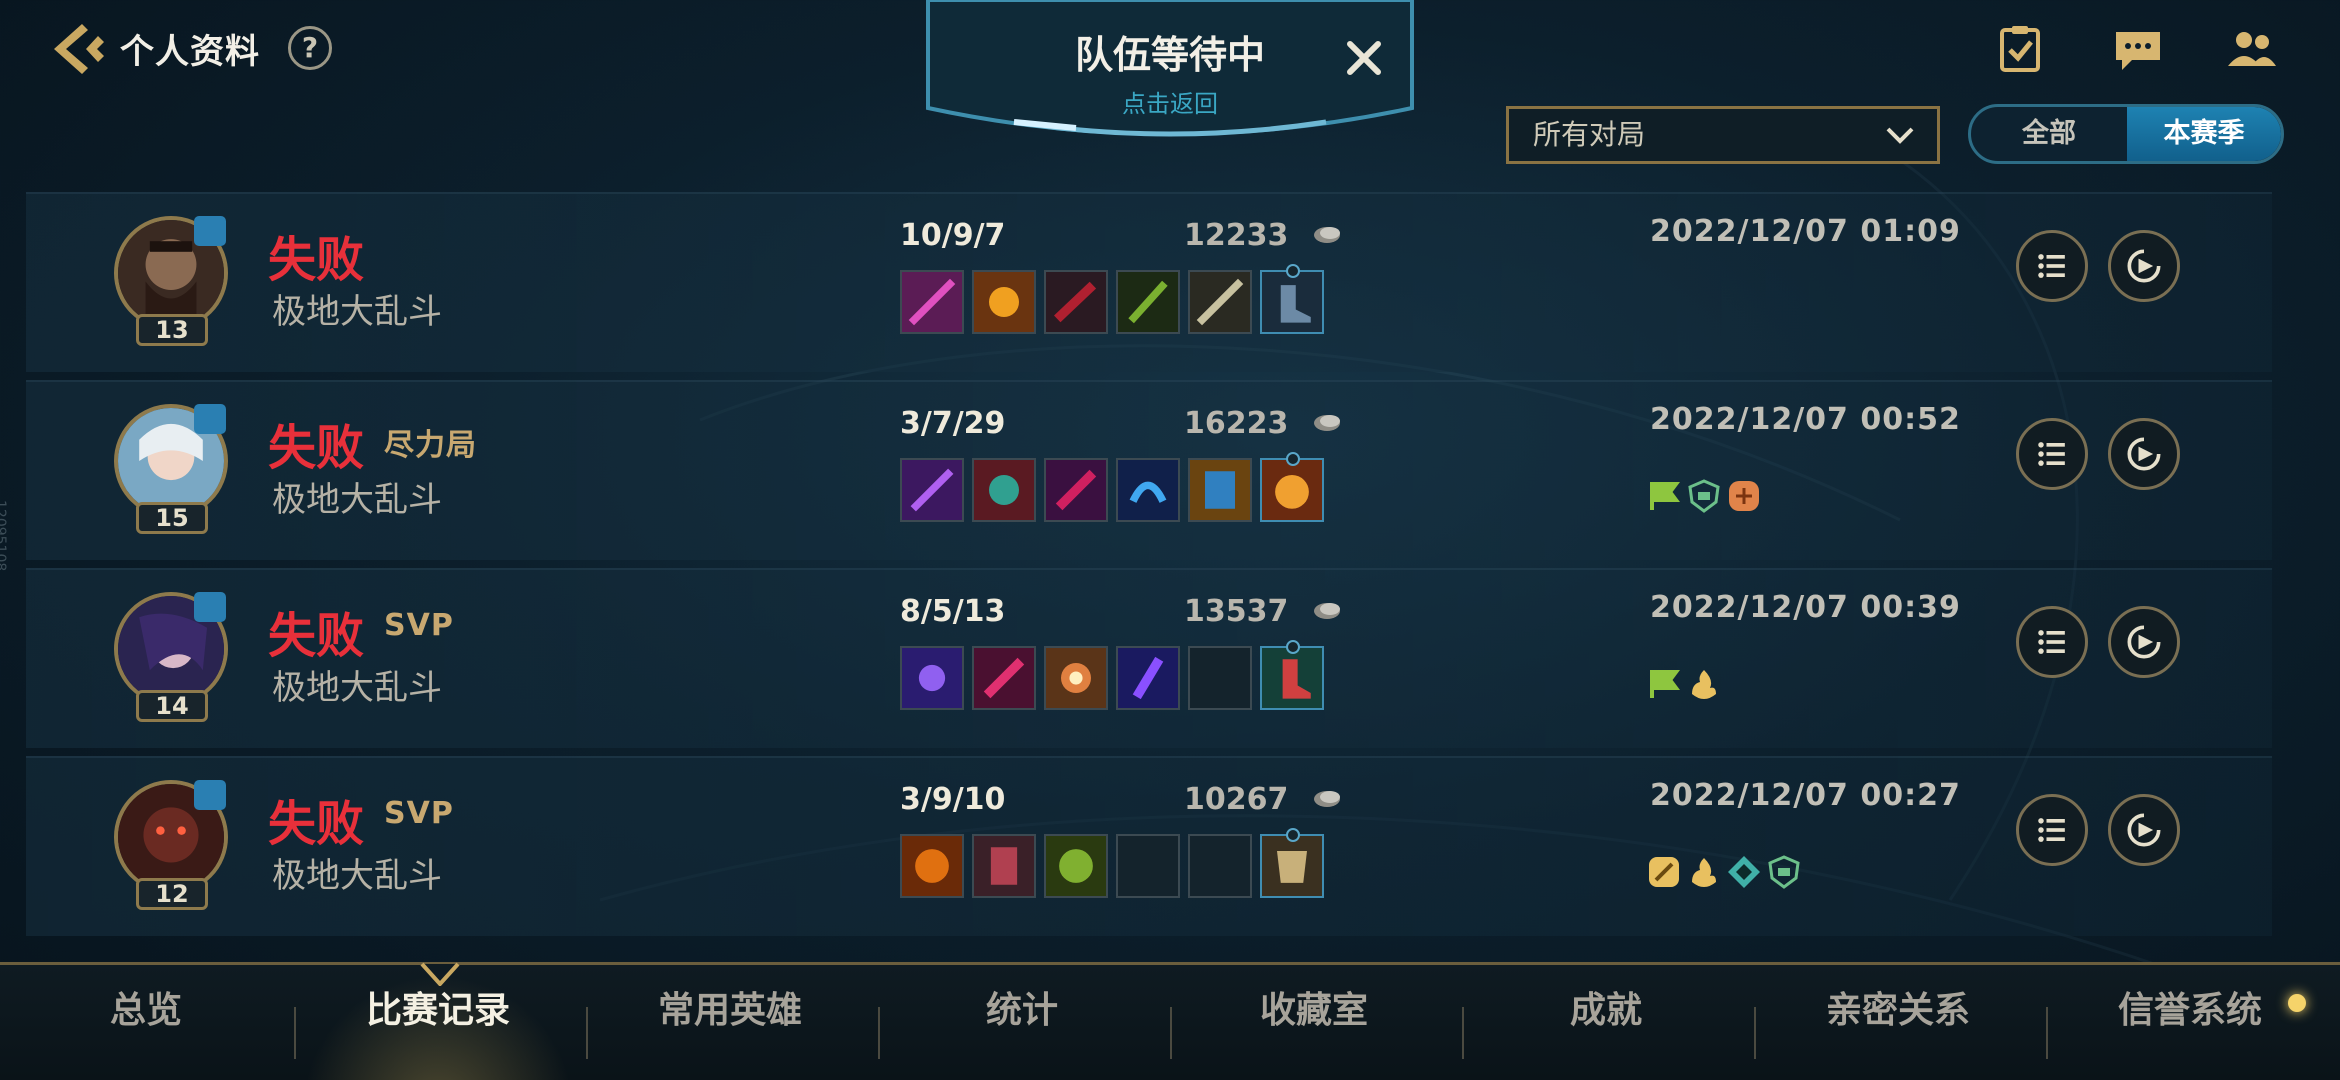  Describe the element at coordinates (1606, 1022) in the screenshot. I see `tab-achievements: 成就` at that location.